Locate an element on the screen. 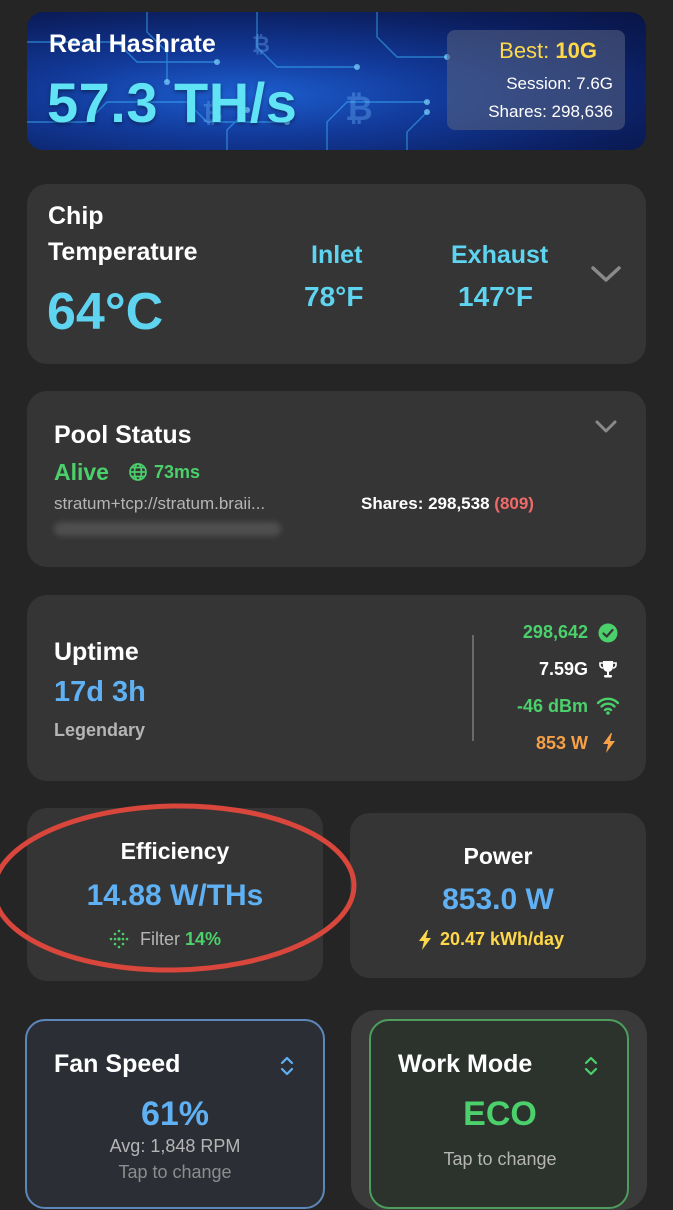 This screenshot has width=673, height=1210. power-daily-energy: 20.47 kWh/day is located at coordinates (502, 939).